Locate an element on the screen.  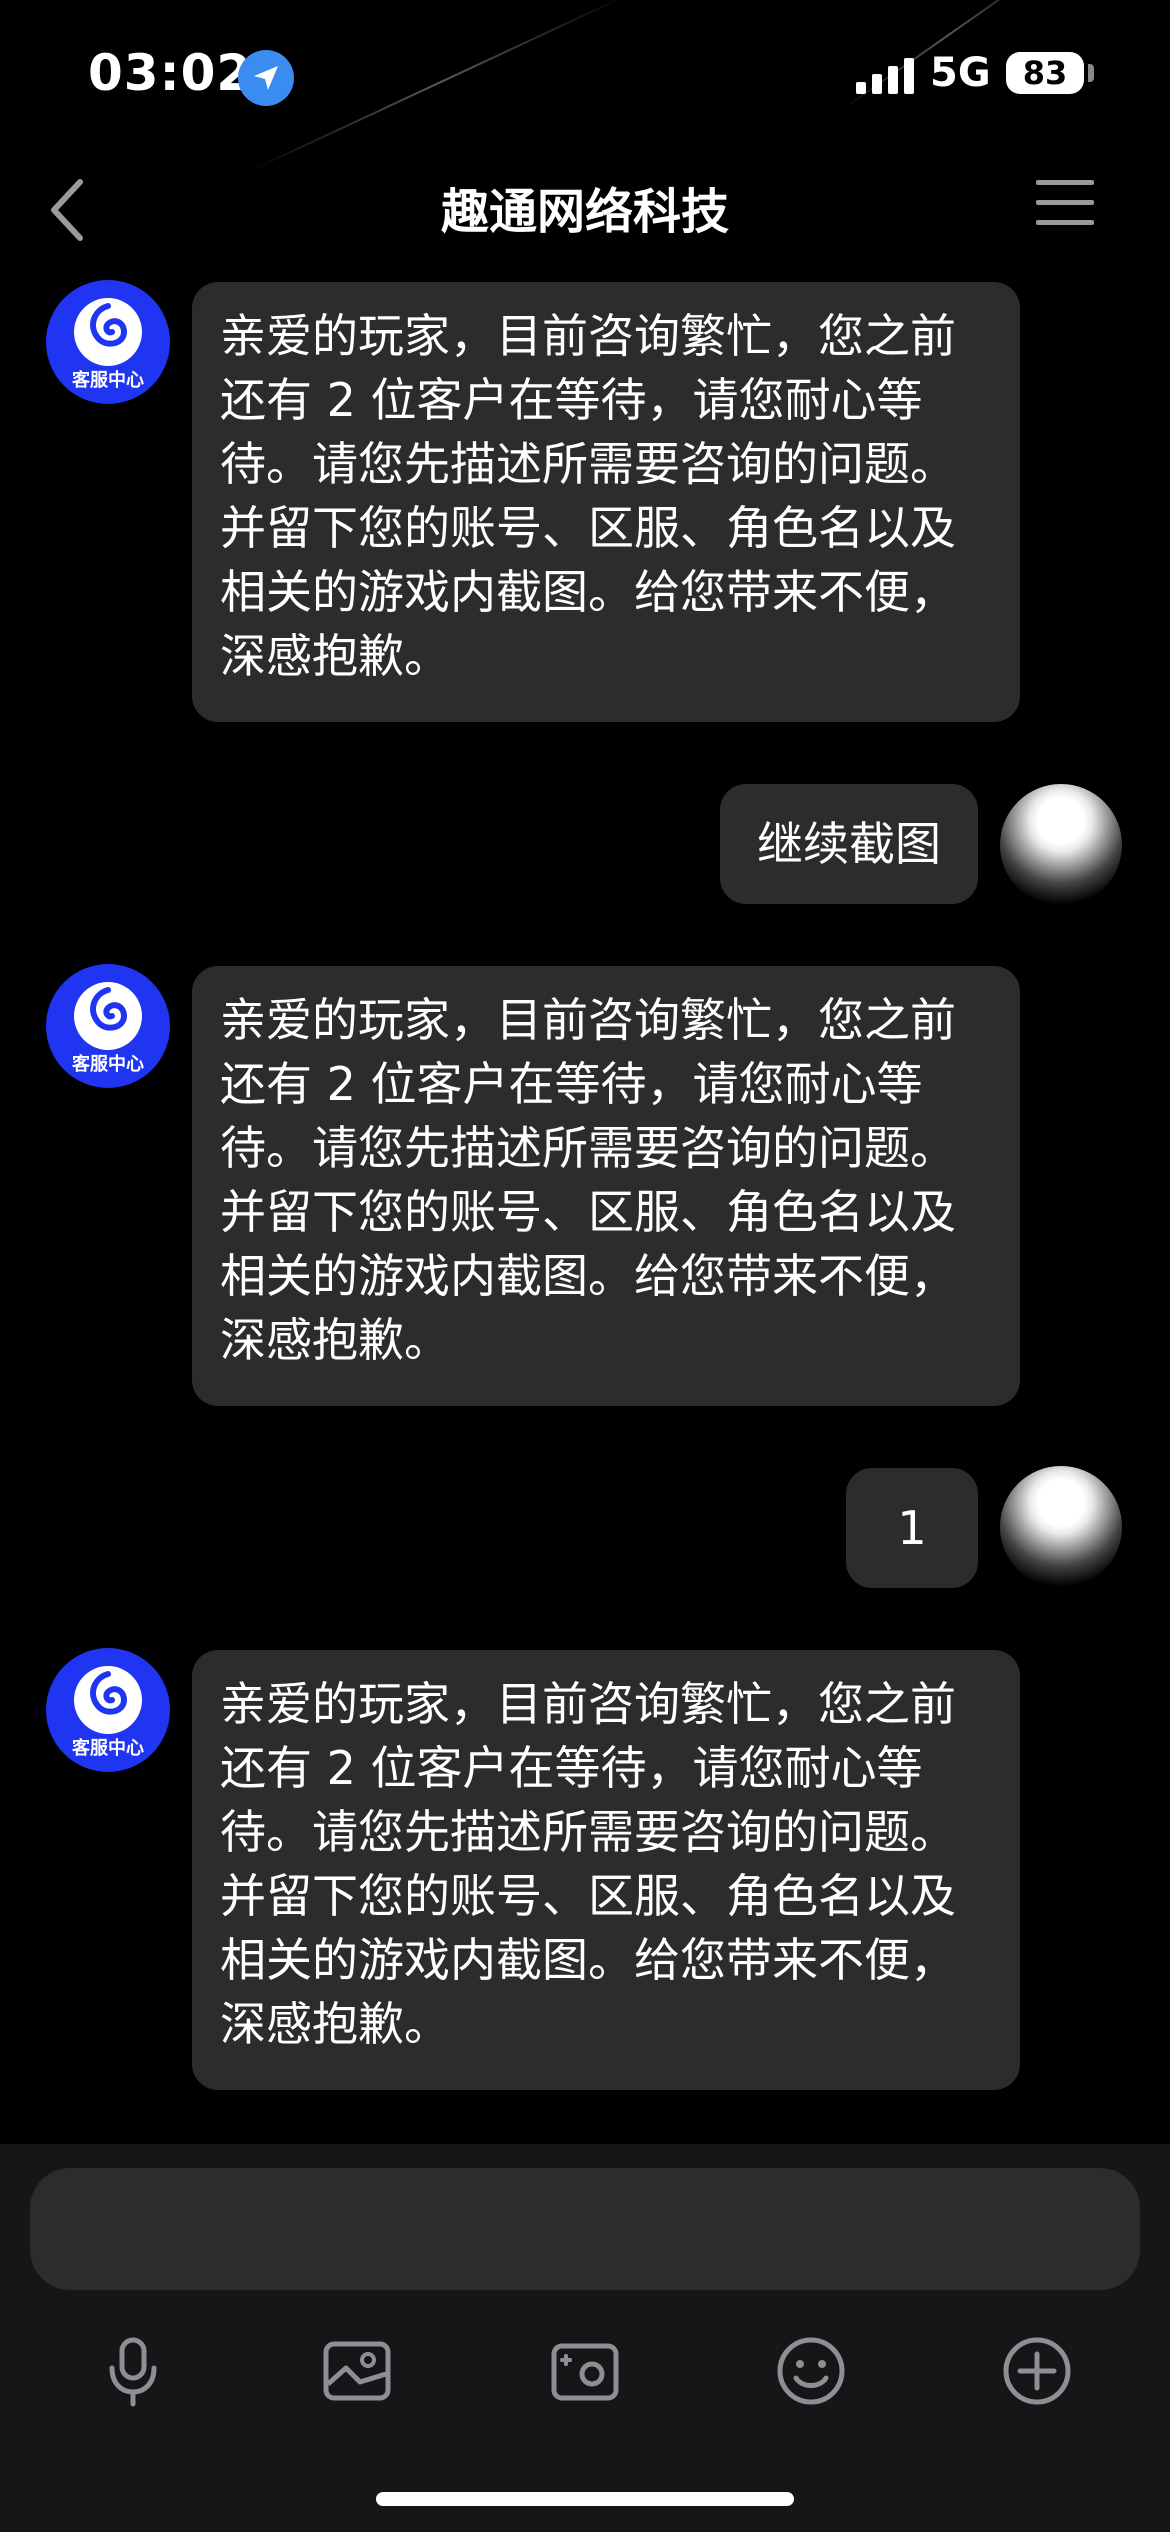
message-input is located at coordinates (585, 2229).